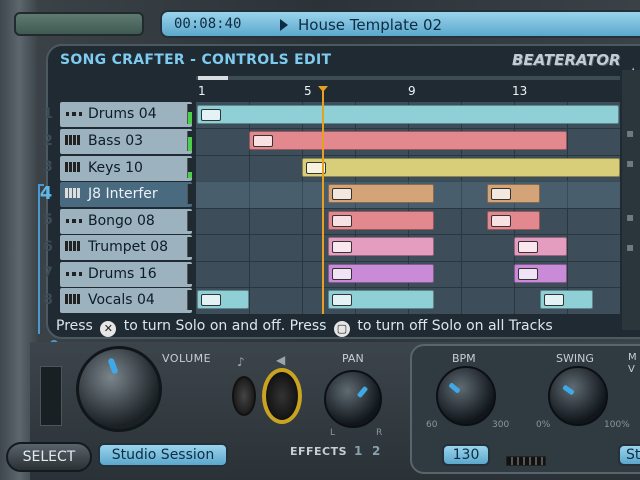 The height and width of the screenshot is (480, 640). Describe the element at coordinates (213, 78) in the screenshot. I see `timeline-scroll-thumb` at that location.